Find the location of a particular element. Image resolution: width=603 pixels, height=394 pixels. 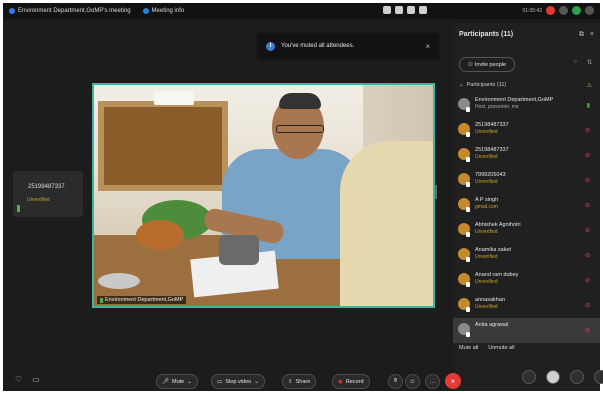

reaction-icon: ♡ is located at coordinates (18, 379).